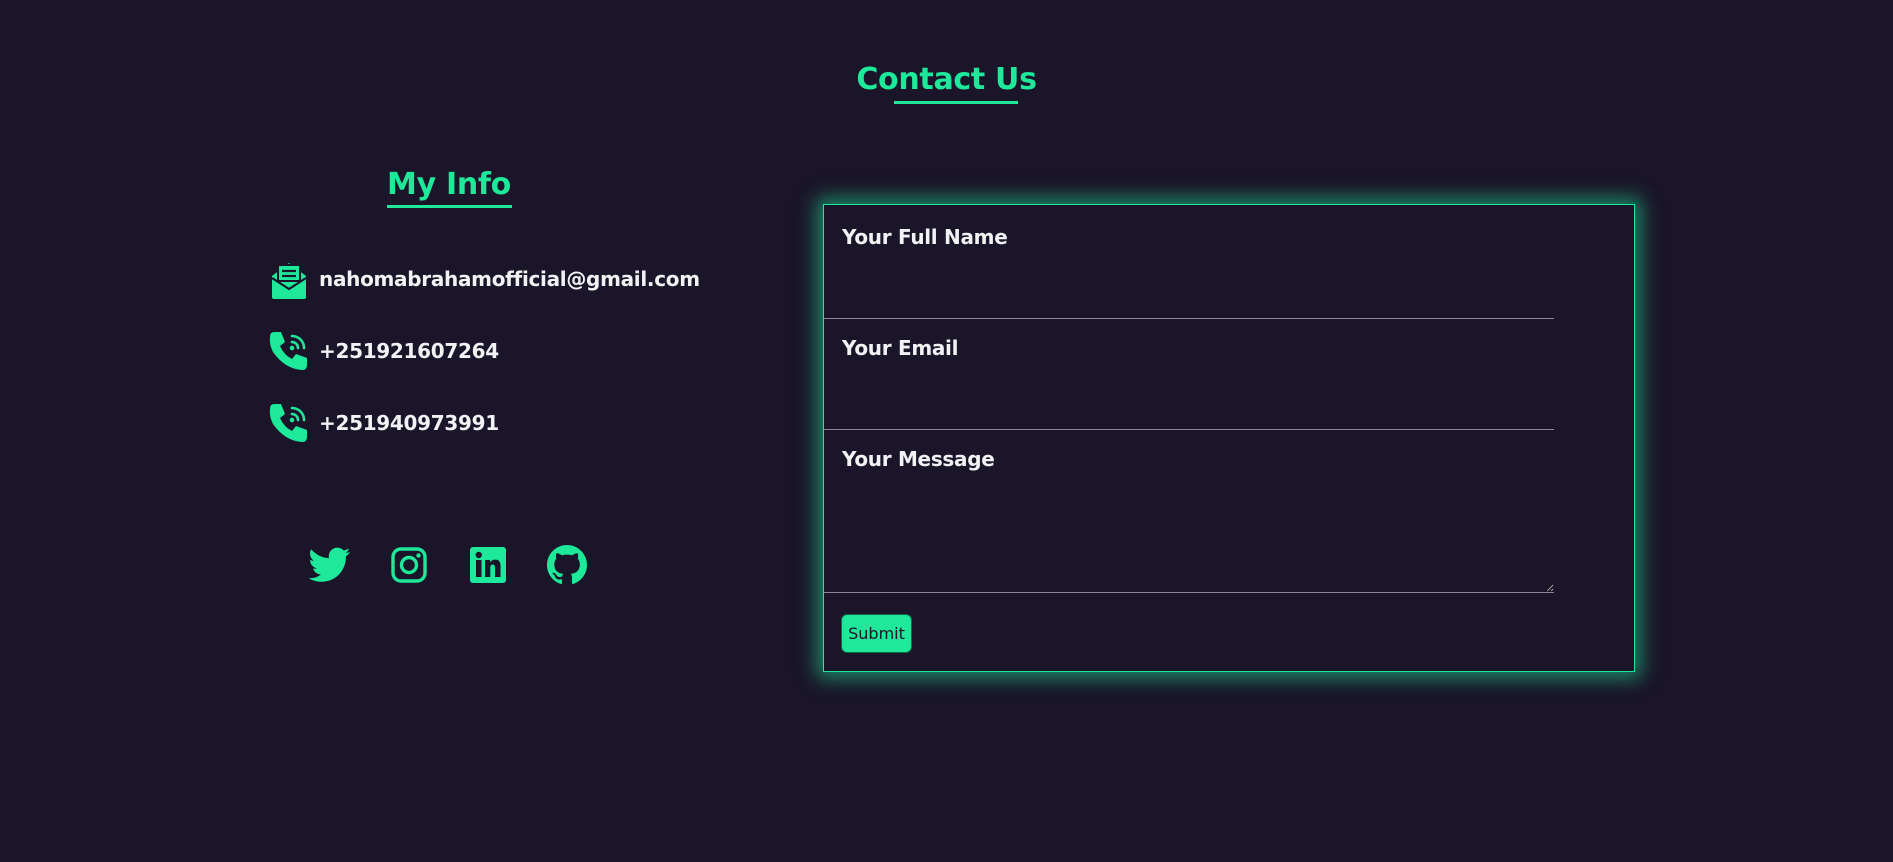 The height and width of the screenshot is (862, 1893). Describe the element at coordinates (956, 102) in the screenshot. I see `title-underline` at that location.